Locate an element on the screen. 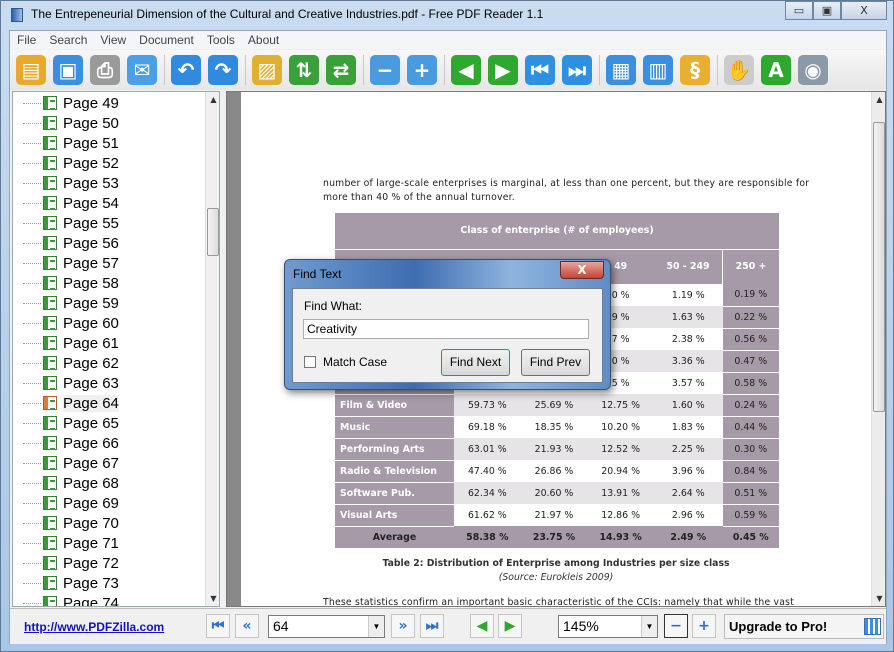 Image resolution: width=894 pixels, height=652 pixels. single-page-button: ▦ is located at coordinates (621, 70).